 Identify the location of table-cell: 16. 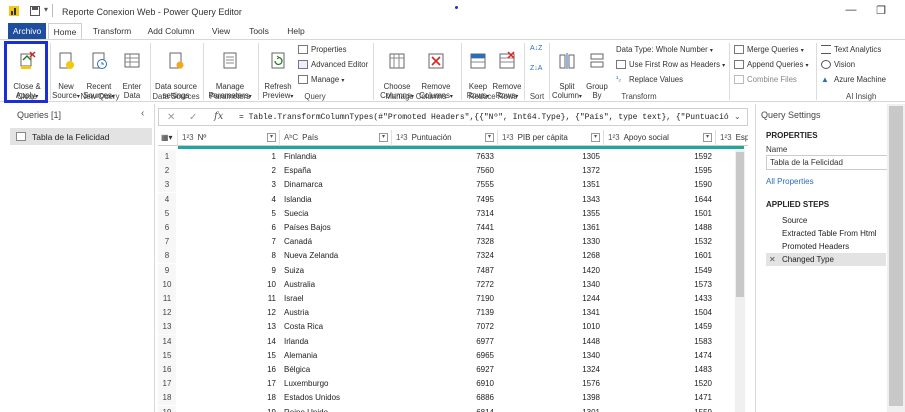
(227, 370).